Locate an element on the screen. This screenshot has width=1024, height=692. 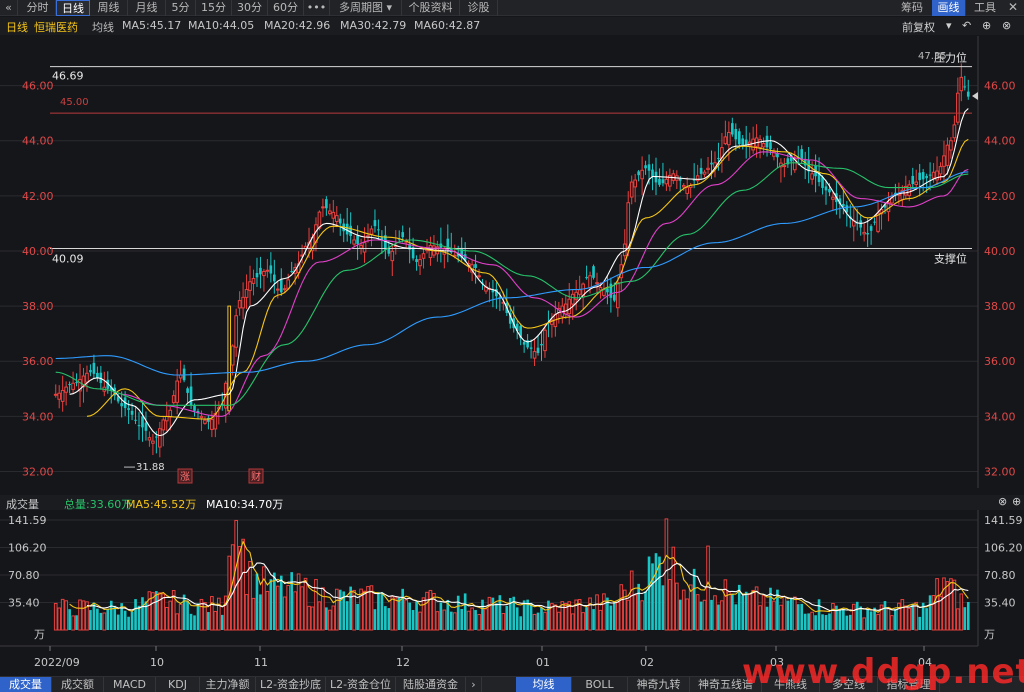
close-icon: ⊗ is located at coordinates (1002, 501).